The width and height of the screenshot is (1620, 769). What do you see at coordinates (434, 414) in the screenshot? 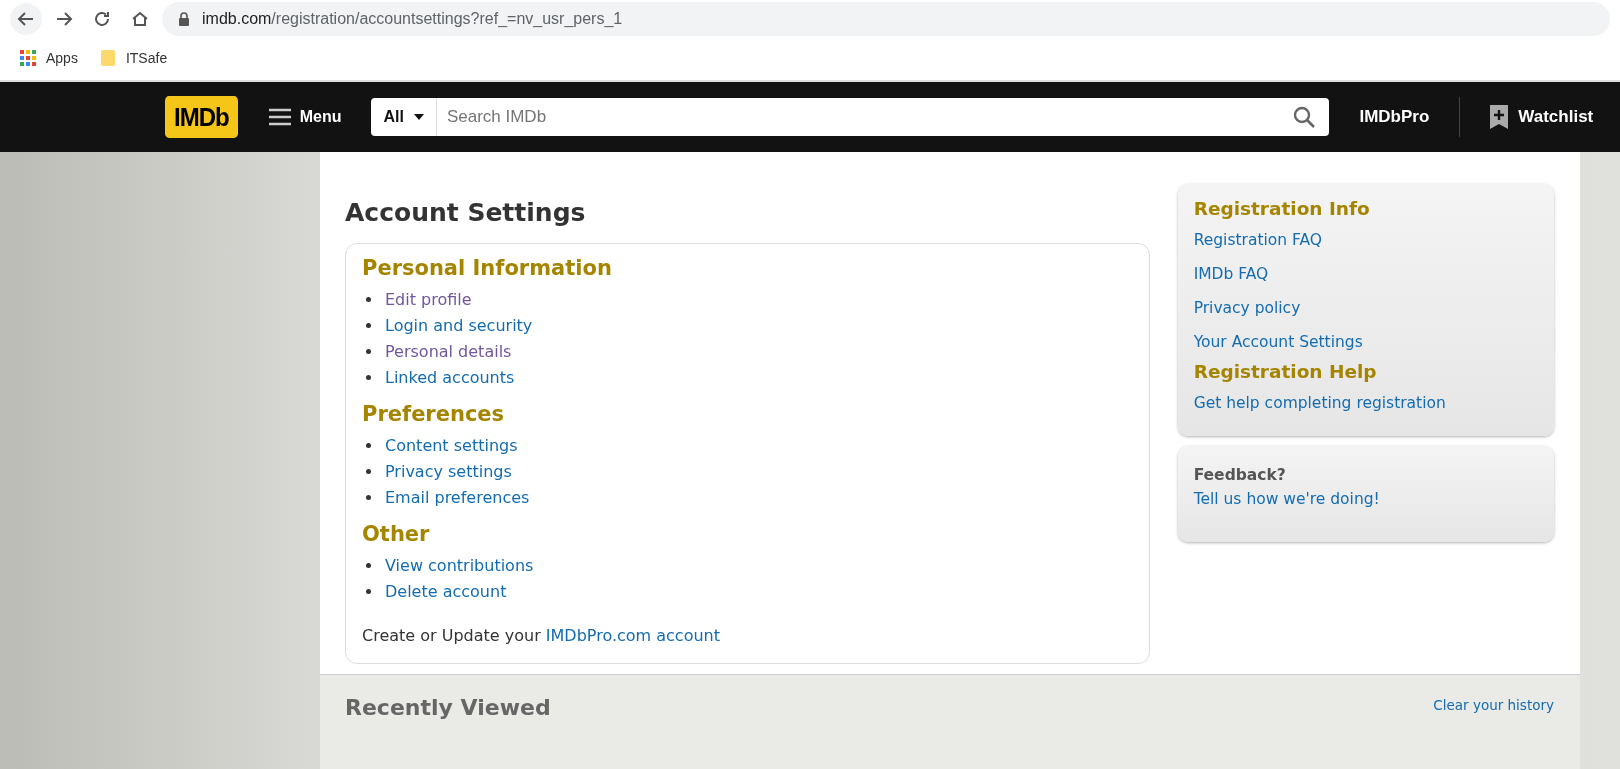
I see `section-heading: Preferences` at bounding box center [434, 414].